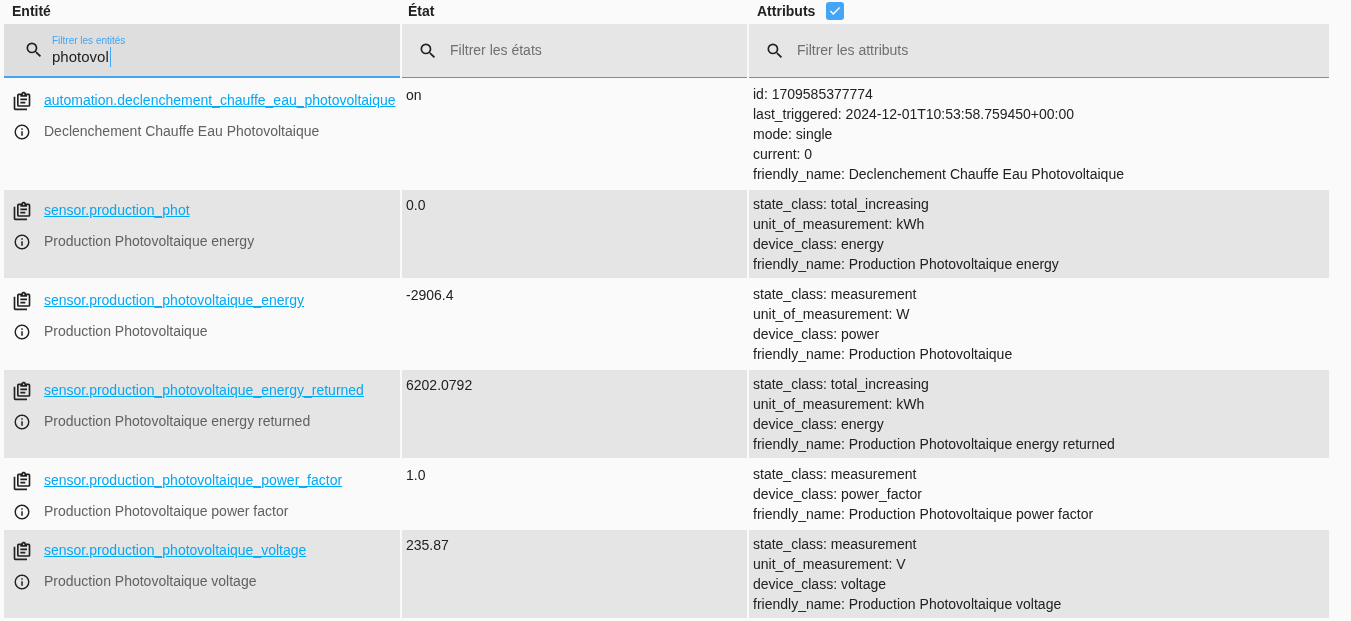 This screenshot has height=621, width=1351. What do you see at coordinates (31, 11) in the screenshot?
I see `column-header: Entité` at bounding box center [31, 11].